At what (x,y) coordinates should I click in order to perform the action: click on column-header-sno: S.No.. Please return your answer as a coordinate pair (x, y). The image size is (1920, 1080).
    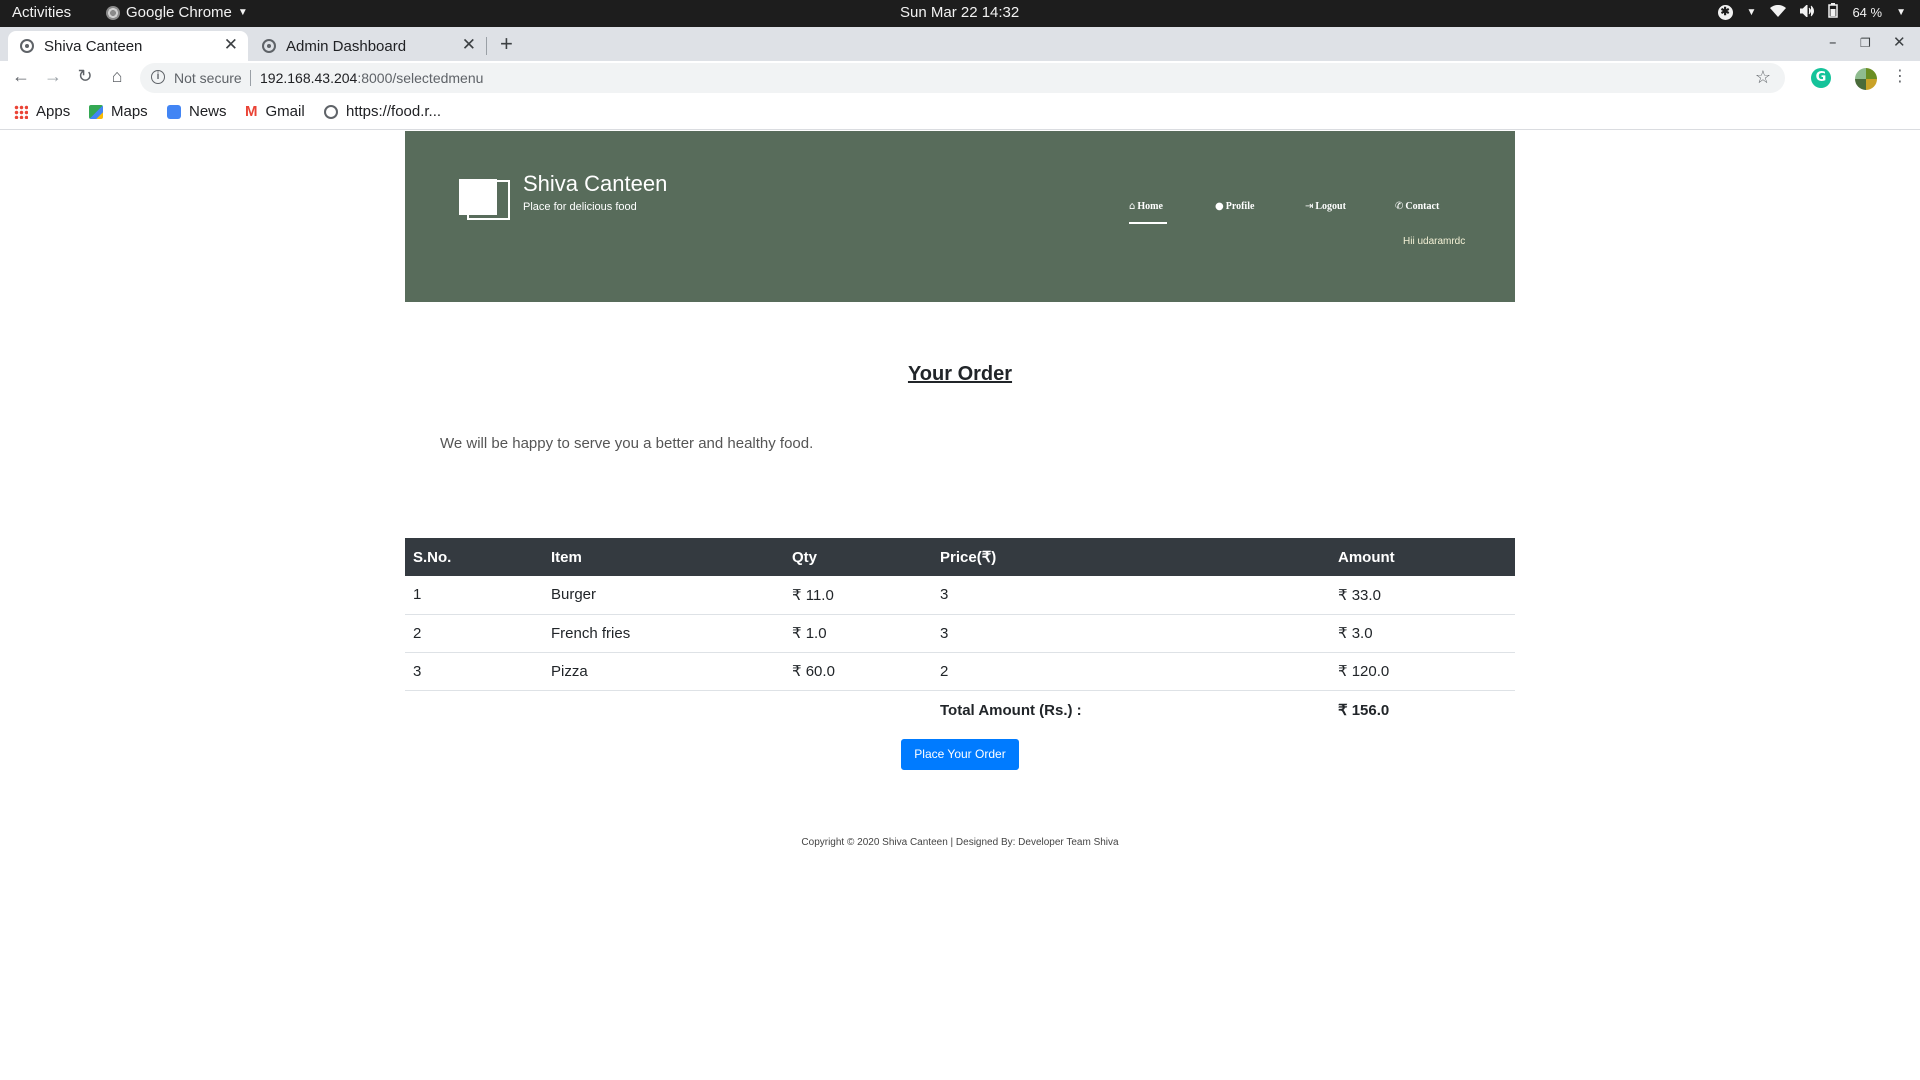
    Looking at the image, I should click on (474, 557).